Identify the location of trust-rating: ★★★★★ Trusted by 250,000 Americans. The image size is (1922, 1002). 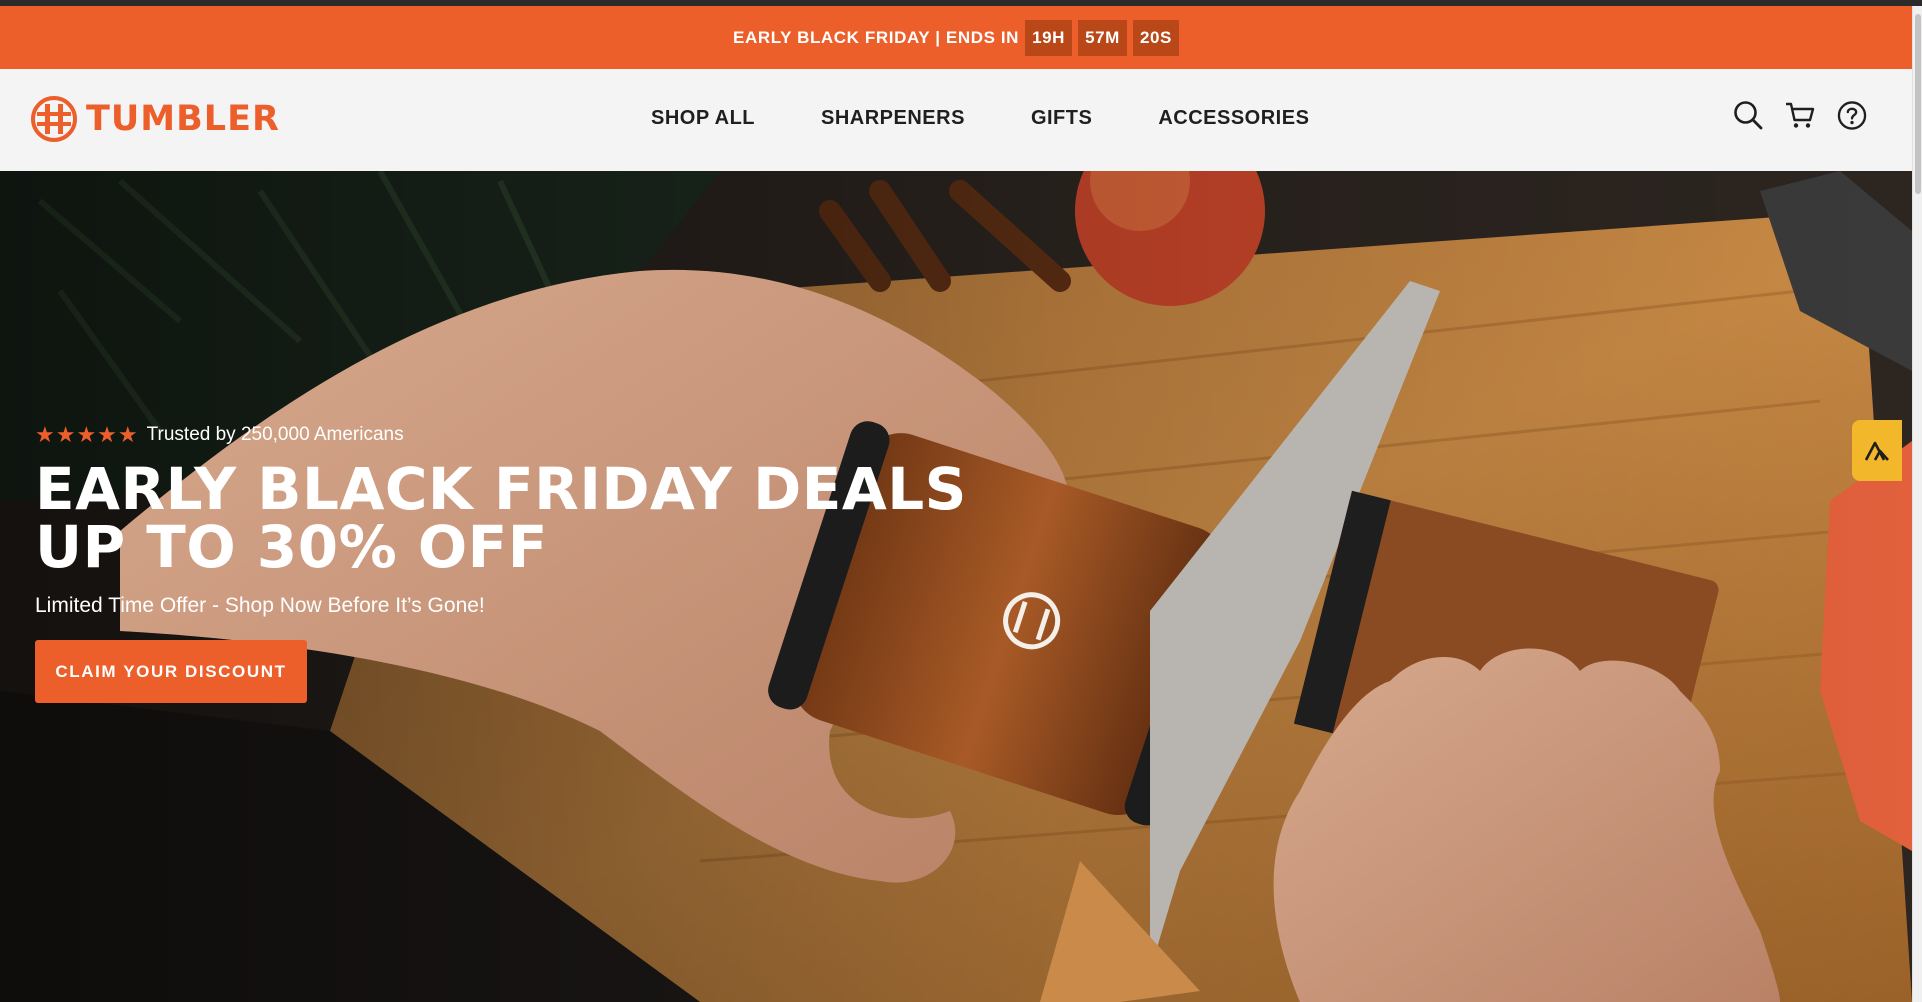
(501, 435).